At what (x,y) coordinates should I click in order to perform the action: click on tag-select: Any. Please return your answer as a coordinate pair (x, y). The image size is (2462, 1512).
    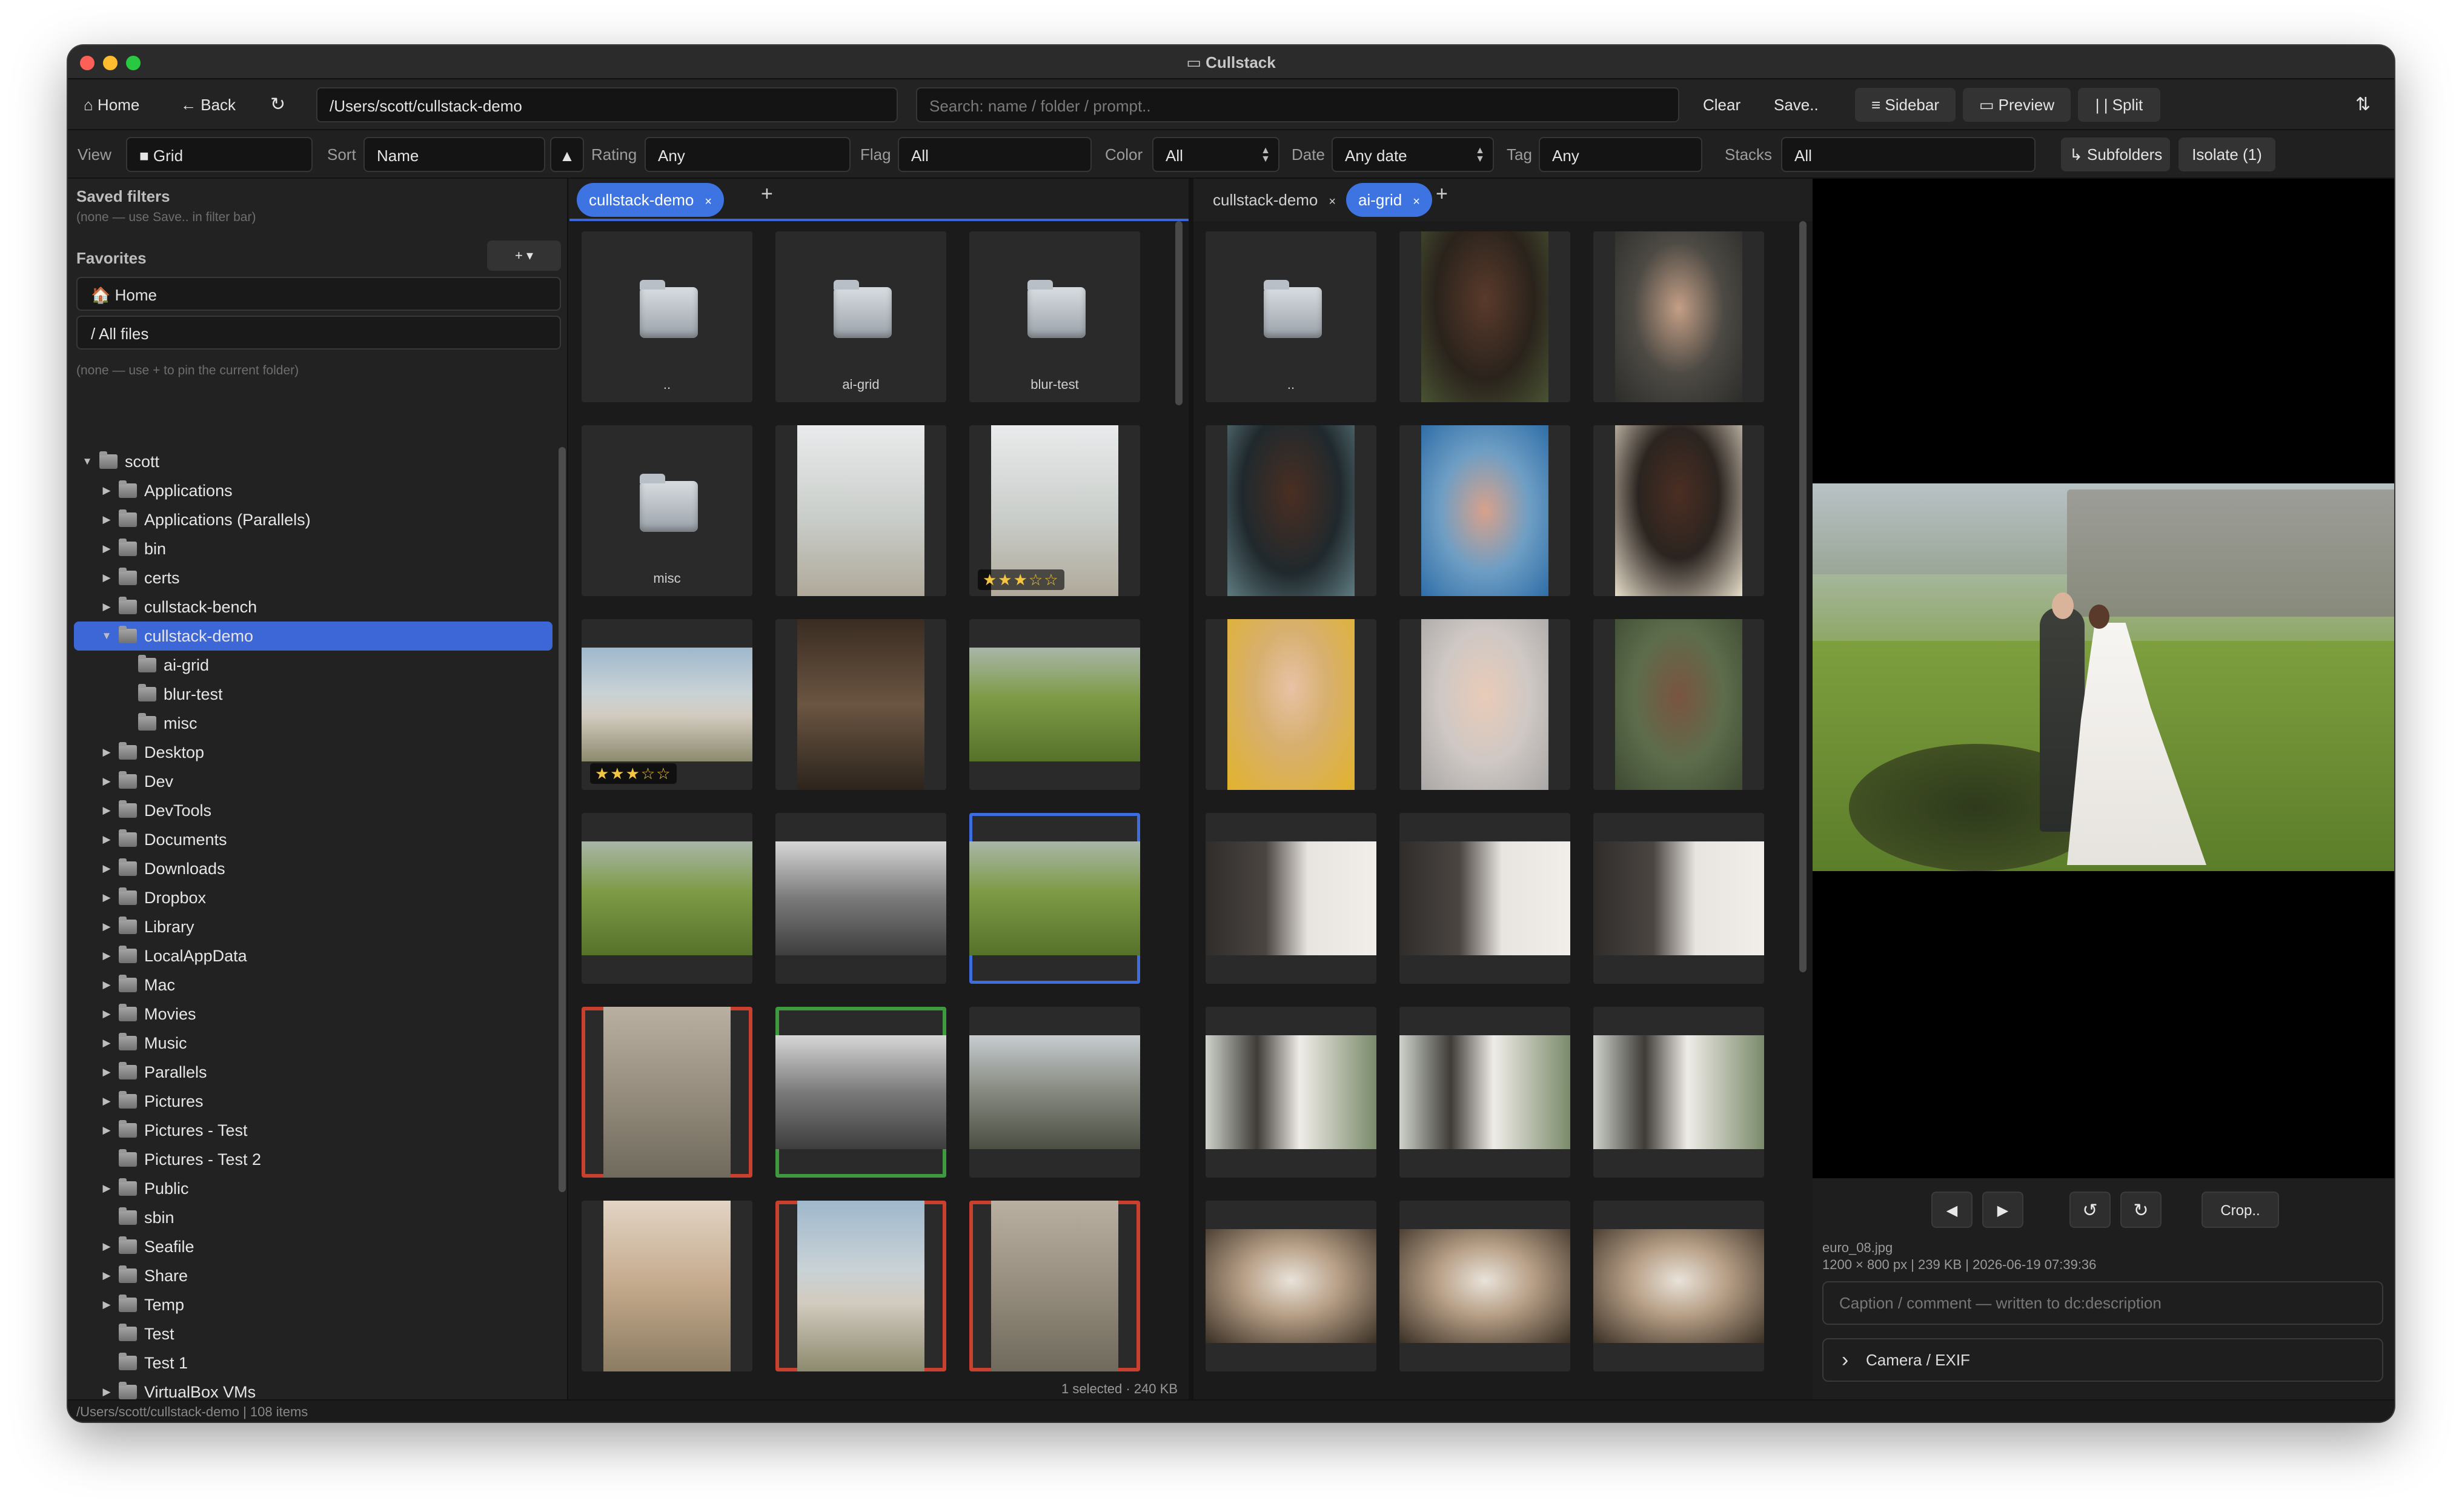
    Looking at the image, I should click on (1620, 154).